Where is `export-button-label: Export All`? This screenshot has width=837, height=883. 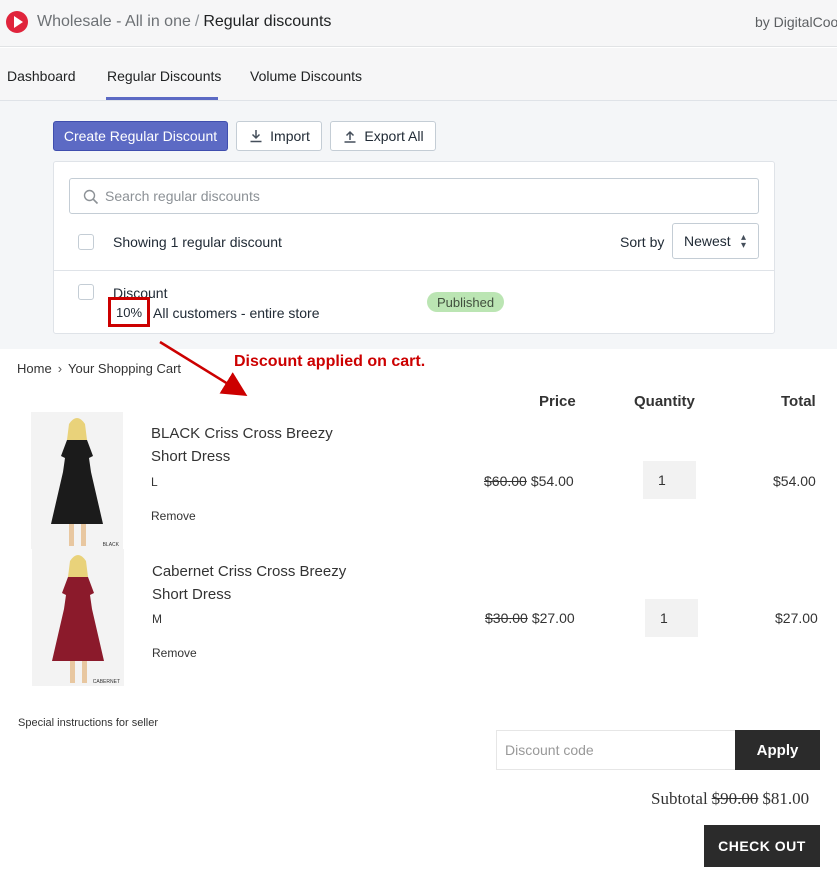 export-button-label: Export All is located at coordinates (394, 136).